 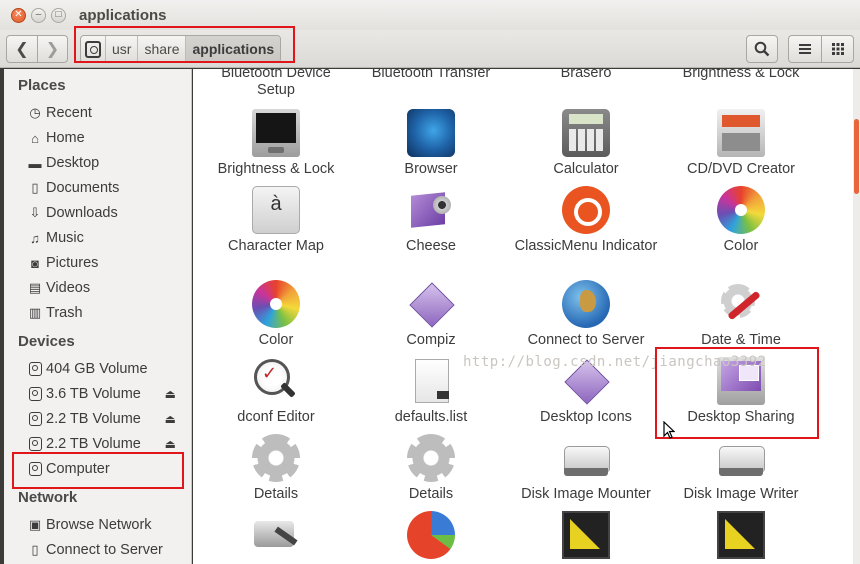 I want to click on list-view-icon, so click(x=805, y=49).